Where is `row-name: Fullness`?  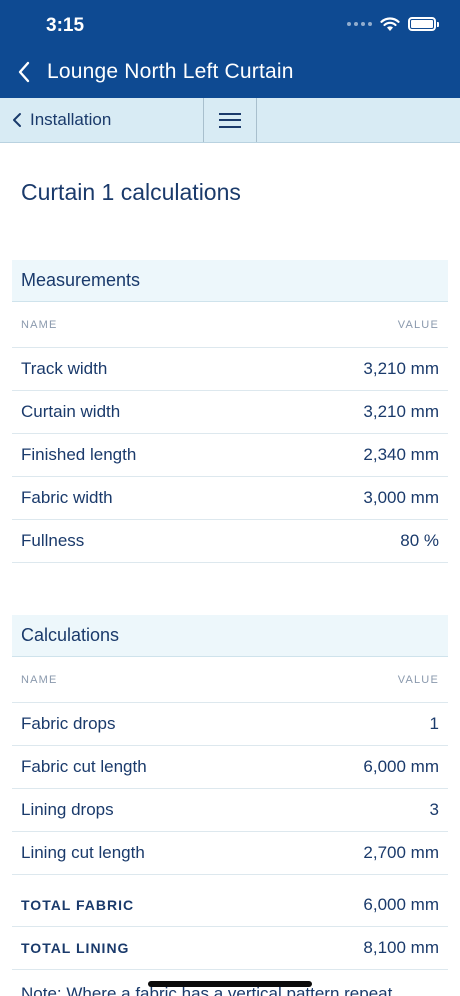 row-name: Fullness is located at coordinates (53, 540).